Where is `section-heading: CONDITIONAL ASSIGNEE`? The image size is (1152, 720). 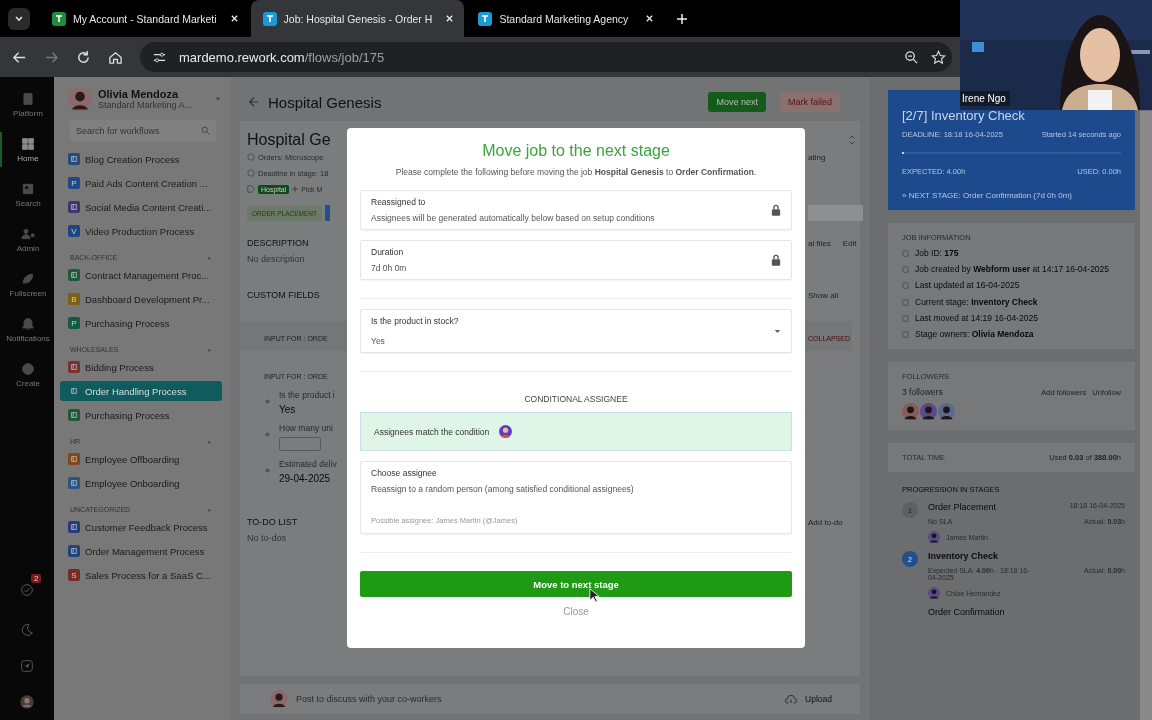
section-heading: CONDITIONAL ASSIGNEE is located at coordinates (576, 399).